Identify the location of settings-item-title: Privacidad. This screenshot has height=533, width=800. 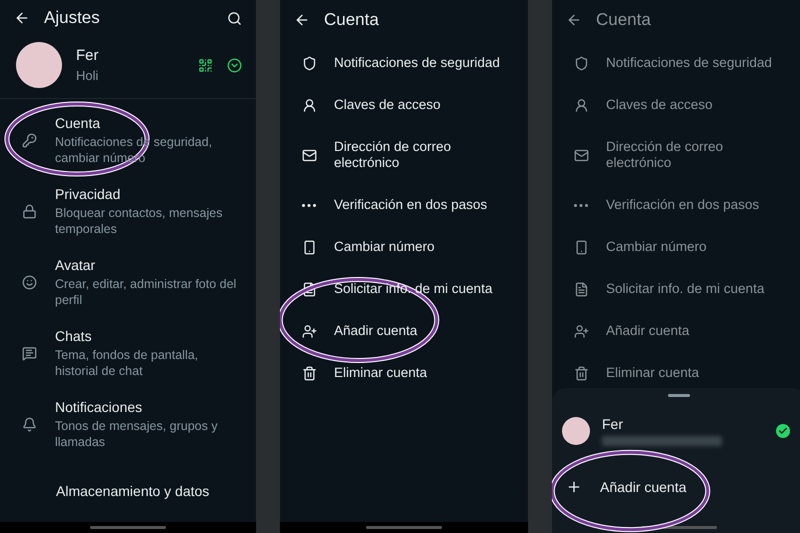
(149, 194).